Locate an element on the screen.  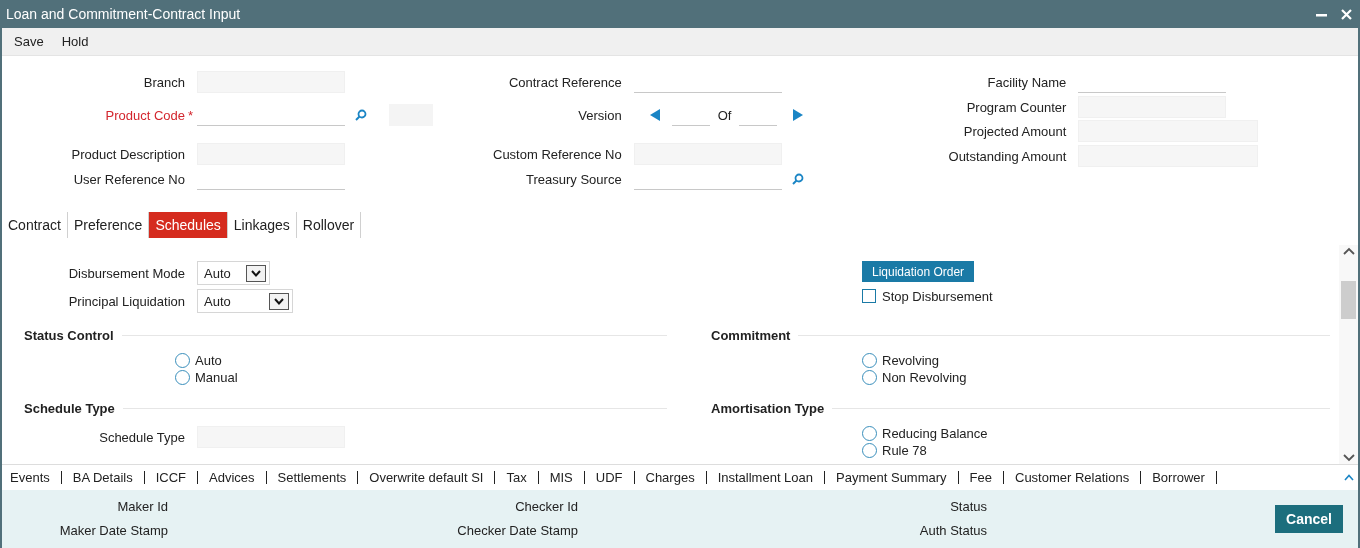
field-label: Disbursement Mode is located at coordinates (126, 273).